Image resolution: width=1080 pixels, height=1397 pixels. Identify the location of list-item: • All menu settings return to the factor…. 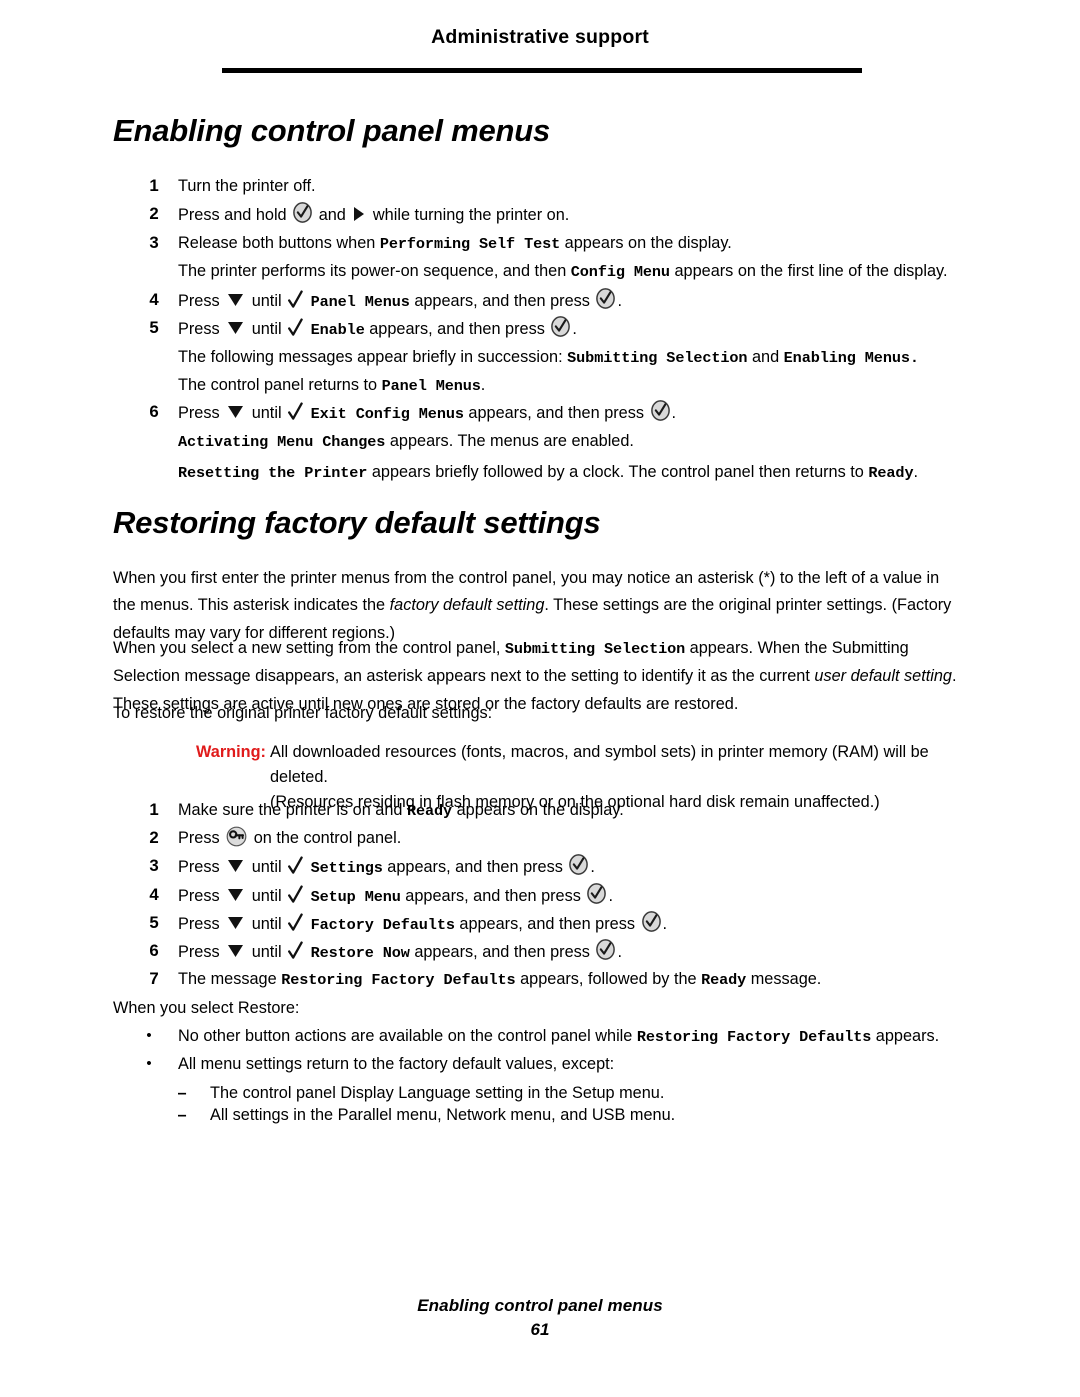
(543, 1064).